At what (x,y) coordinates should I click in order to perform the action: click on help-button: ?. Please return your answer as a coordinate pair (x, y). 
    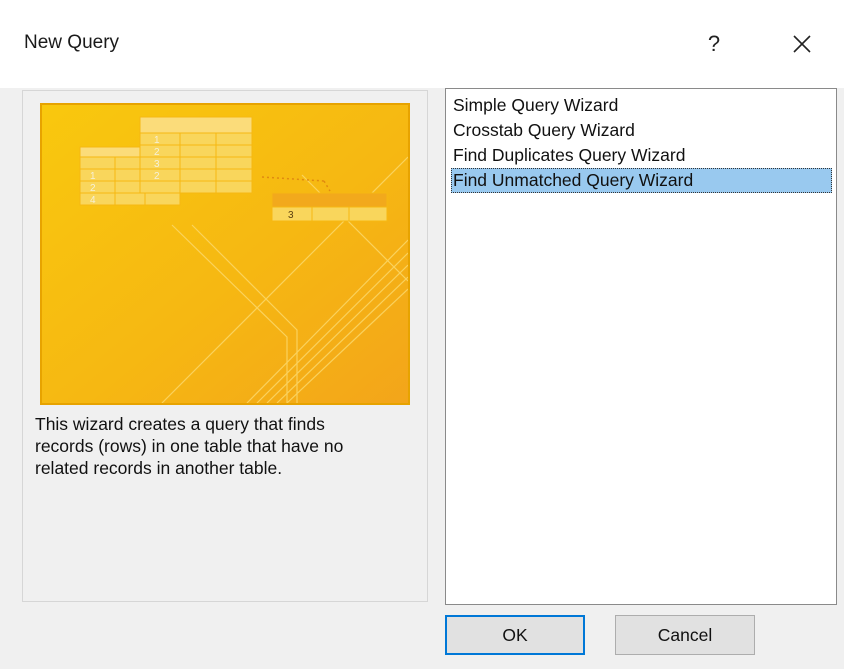
    Looking at the image, I should click on (714, 44).